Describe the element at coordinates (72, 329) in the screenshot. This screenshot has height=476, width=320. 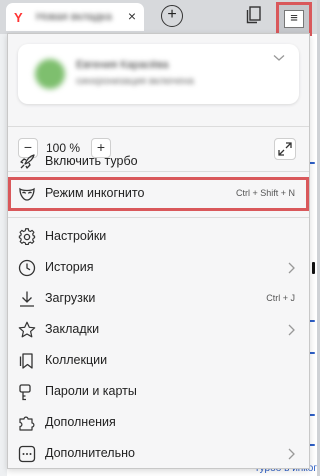
I see `menu-item-label: Закладки` at that location.